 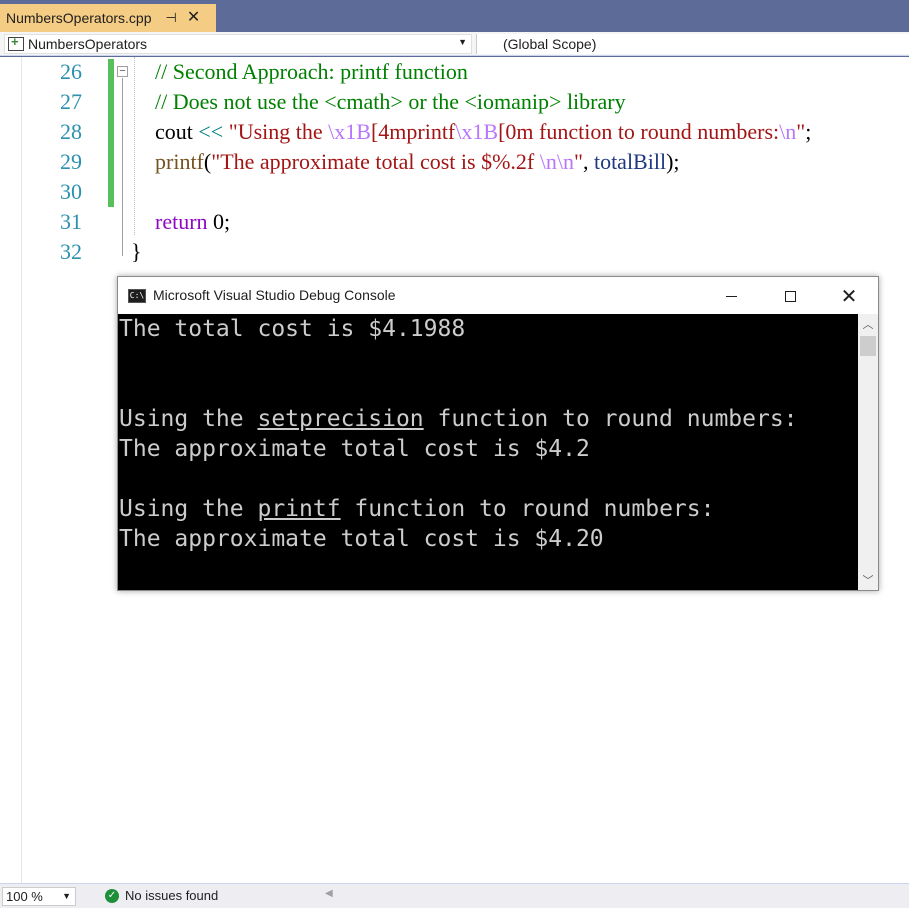 What do you see at coordinates (71, 191) in the screenshot?
I see `line-number: 30` at bounding box center [71, 191].